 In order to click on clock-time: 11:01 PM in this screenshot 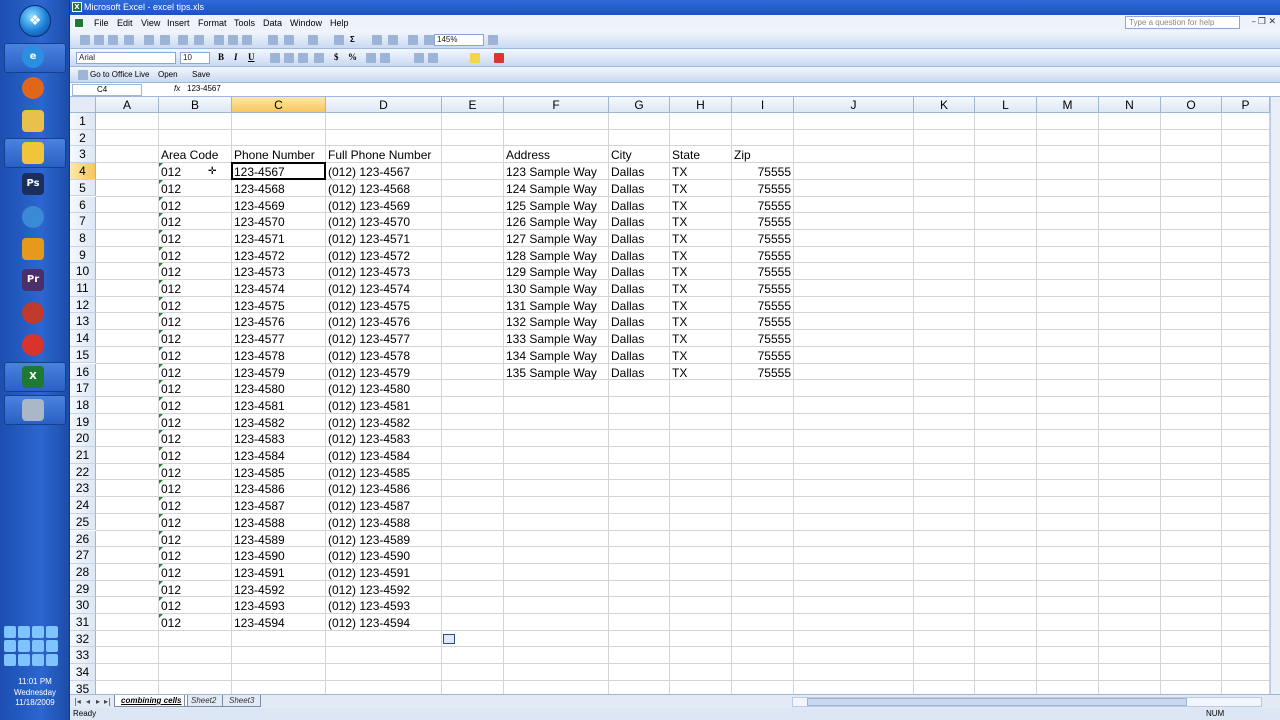, I will do `click(35, 681)`.